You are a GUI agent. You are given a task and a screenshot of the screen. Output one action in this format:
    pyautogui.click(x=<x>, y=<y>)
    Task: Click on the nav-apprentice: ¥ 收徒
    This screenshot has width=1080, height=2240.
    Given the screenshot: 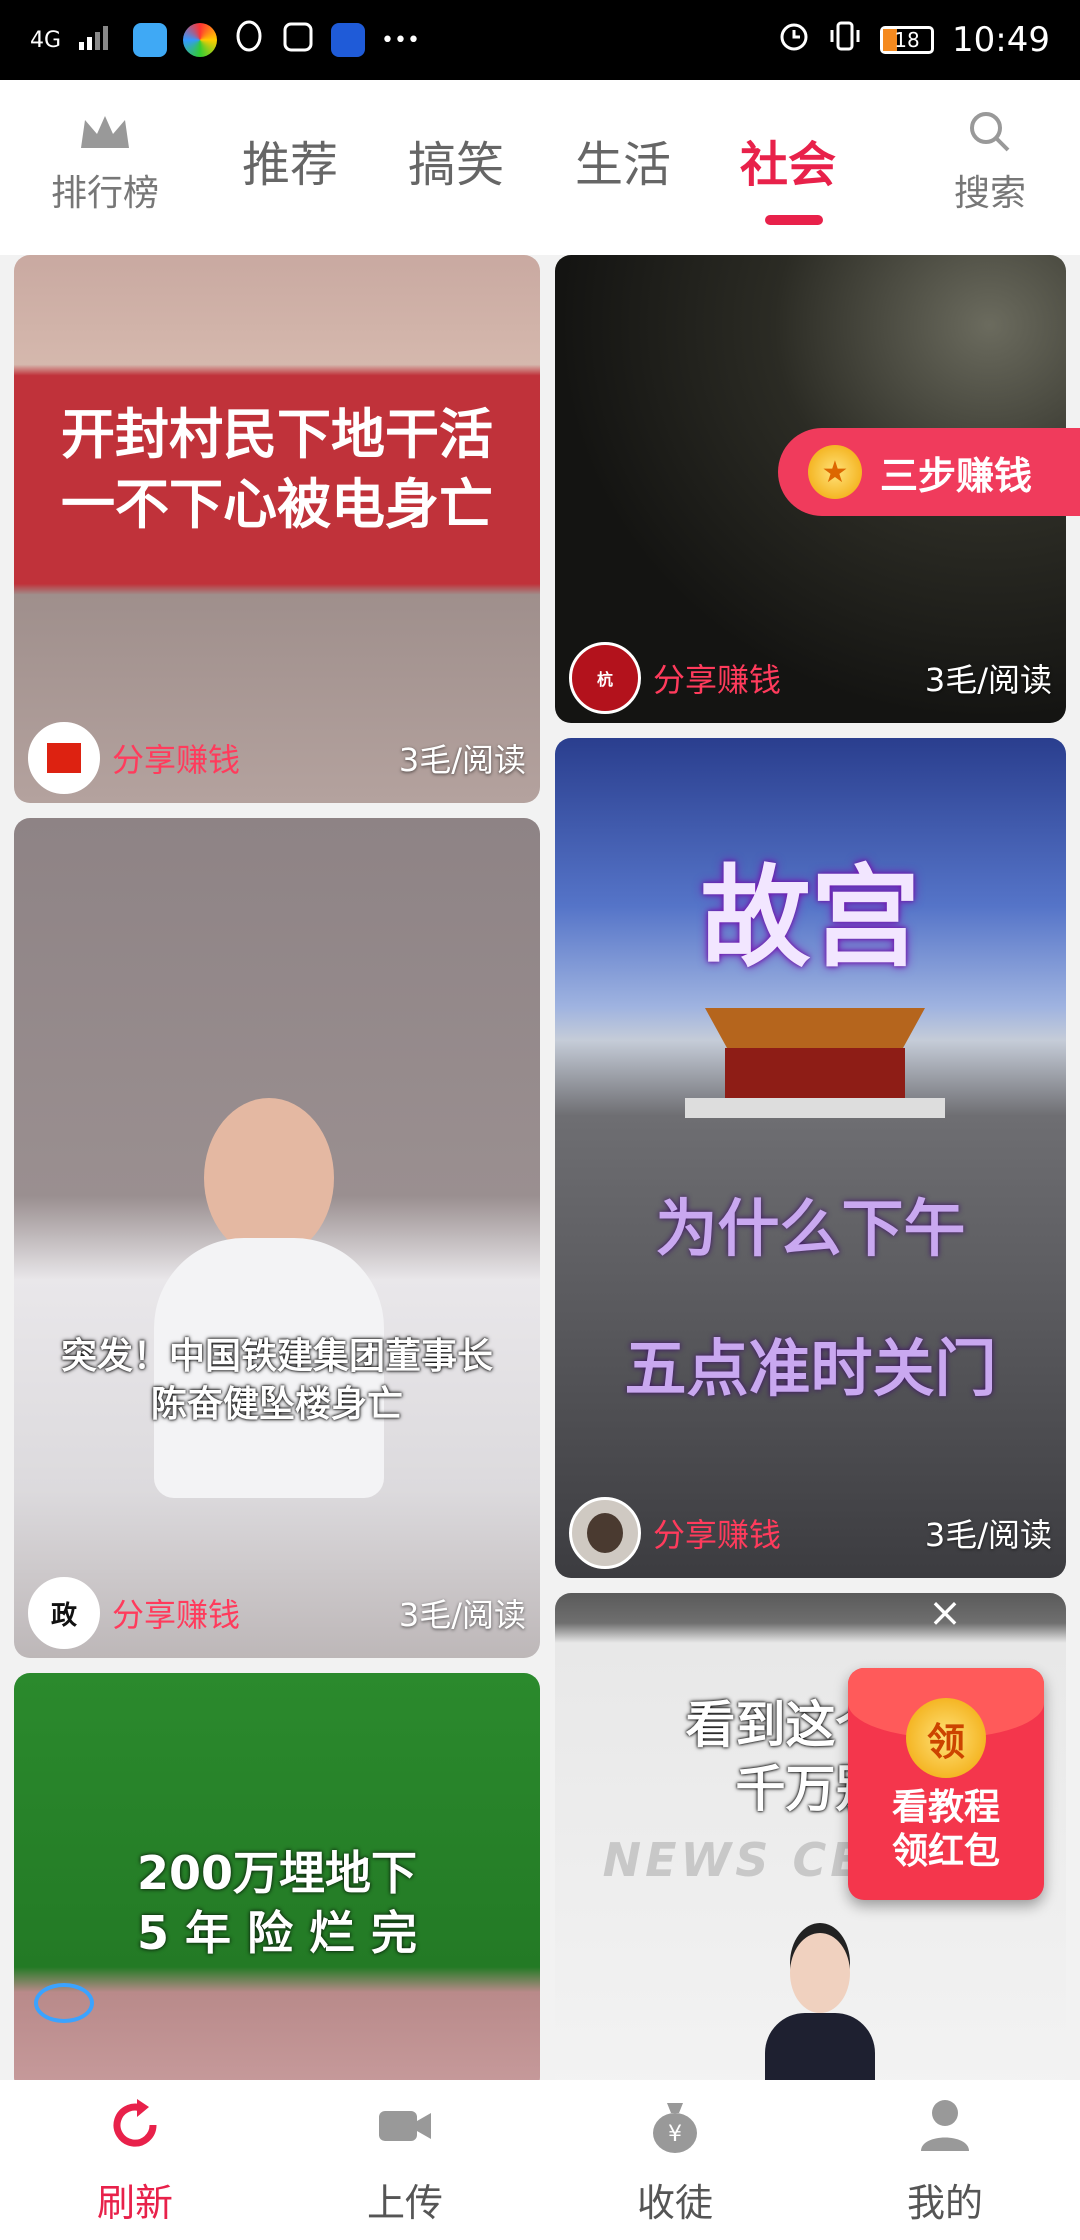 What is the action you would take?
    pyautogui.click(x=675, y=2160)
    